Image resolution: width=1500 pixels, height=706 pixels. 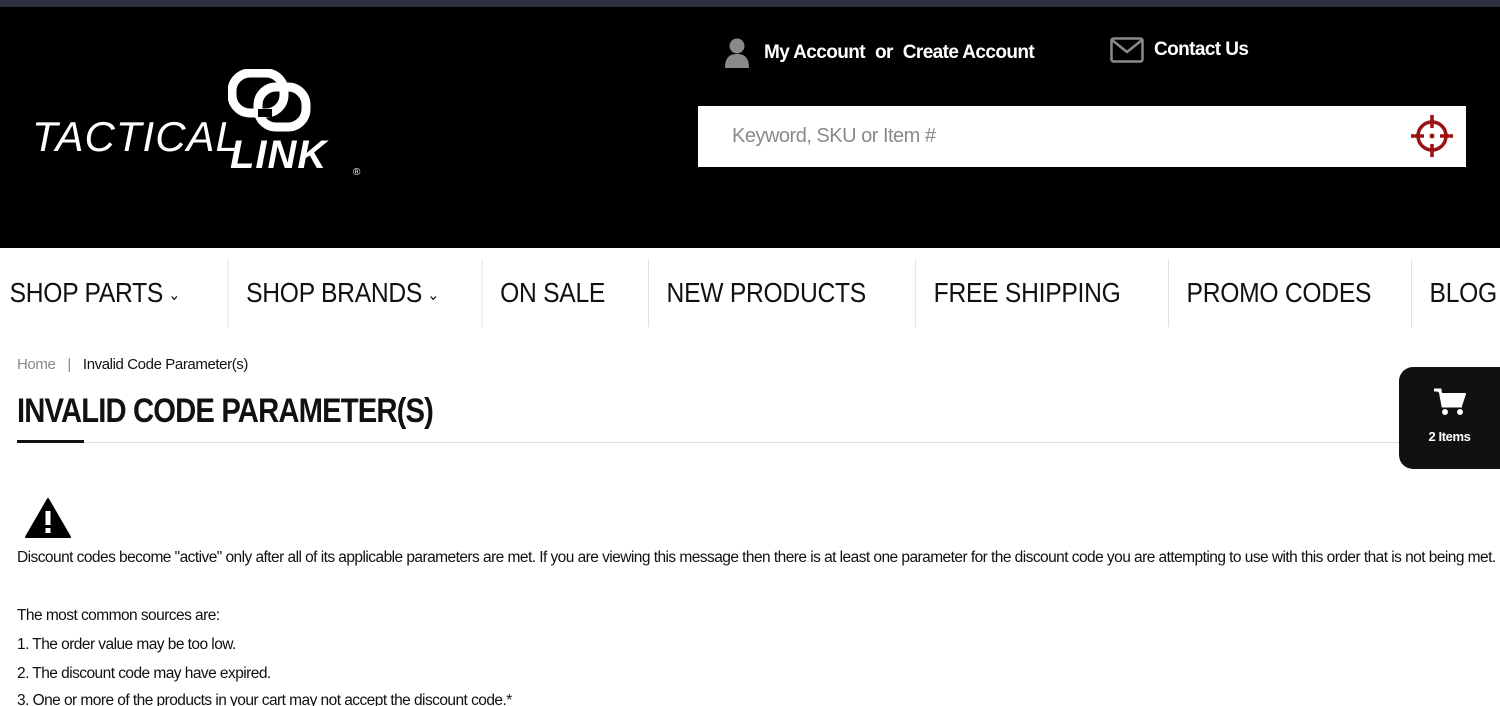 I want to click on breadcrumb-home-link: Home, so click(x=36, y=364).